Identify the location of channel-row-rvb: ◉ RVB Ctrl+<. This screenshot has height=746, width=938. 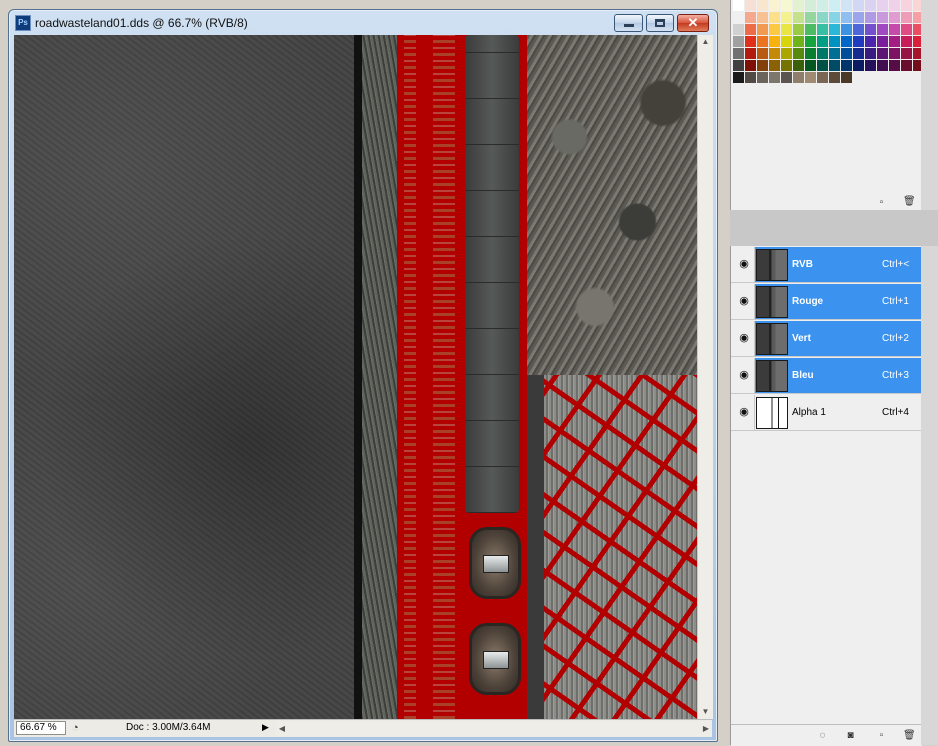
(826, 265).